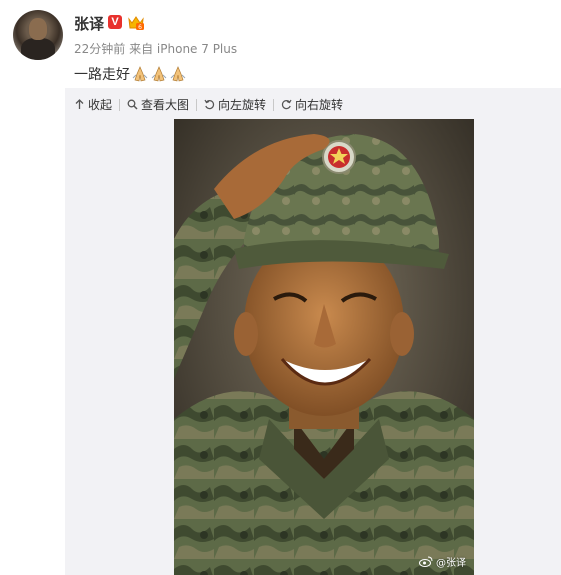 The image size is (561, 575). What do you see at coordinates (426, 561) in the screenshot?
I see `weibo-logo-icon` at bounding box center [426, 561].